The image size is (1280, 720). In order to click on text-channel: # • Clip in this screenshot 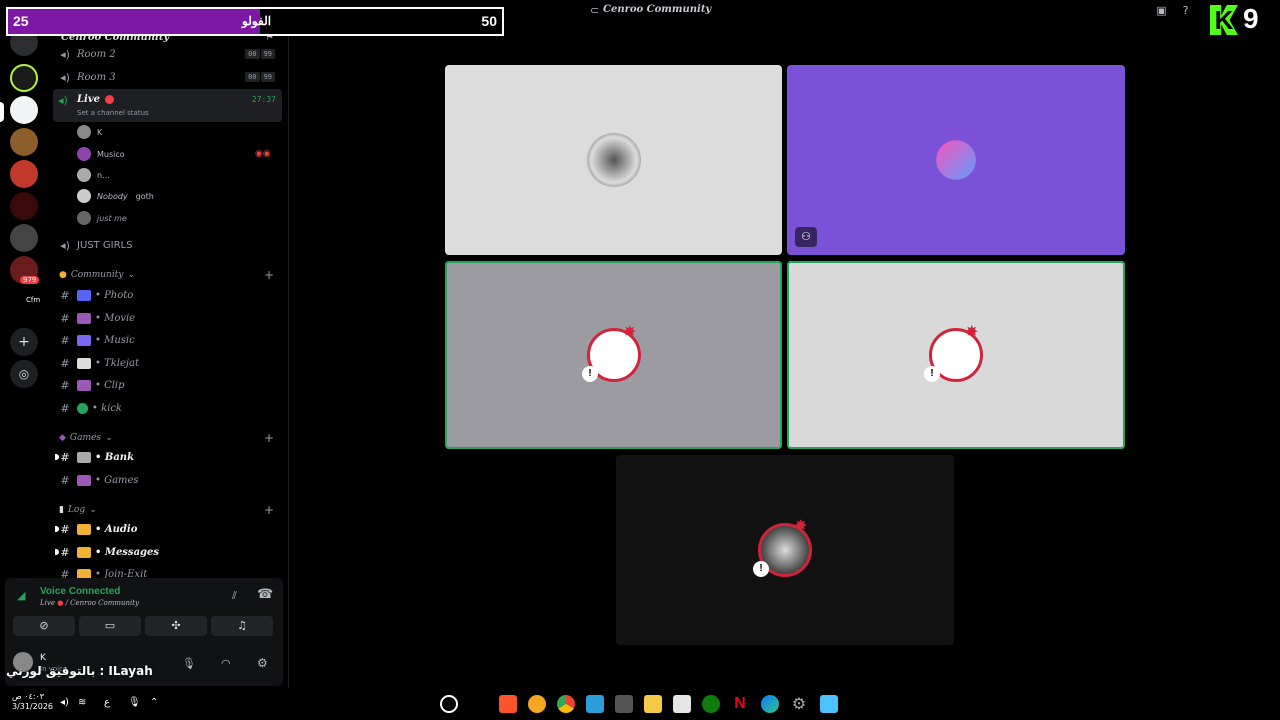, I will do `click(169, 385)`.